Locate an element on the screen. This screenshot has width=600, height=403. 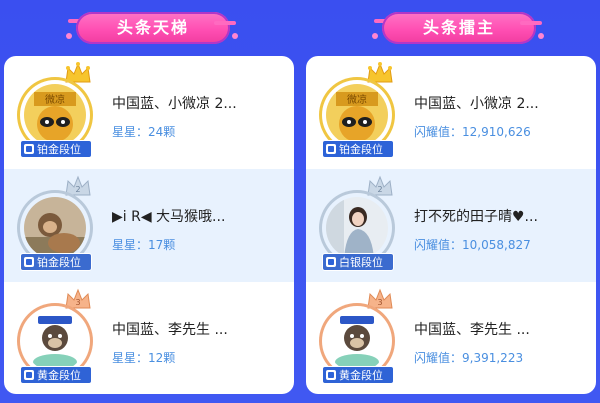
portrait-avatar is located at coordinates (357, 228).